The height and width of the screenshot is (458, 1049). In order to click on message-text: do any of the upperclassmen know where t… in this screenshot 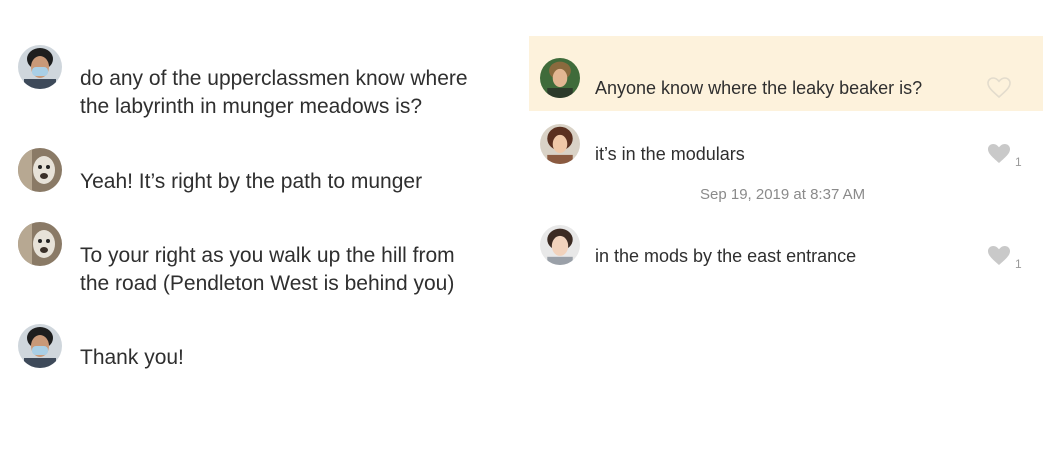, I will do `click(274, 92)`.